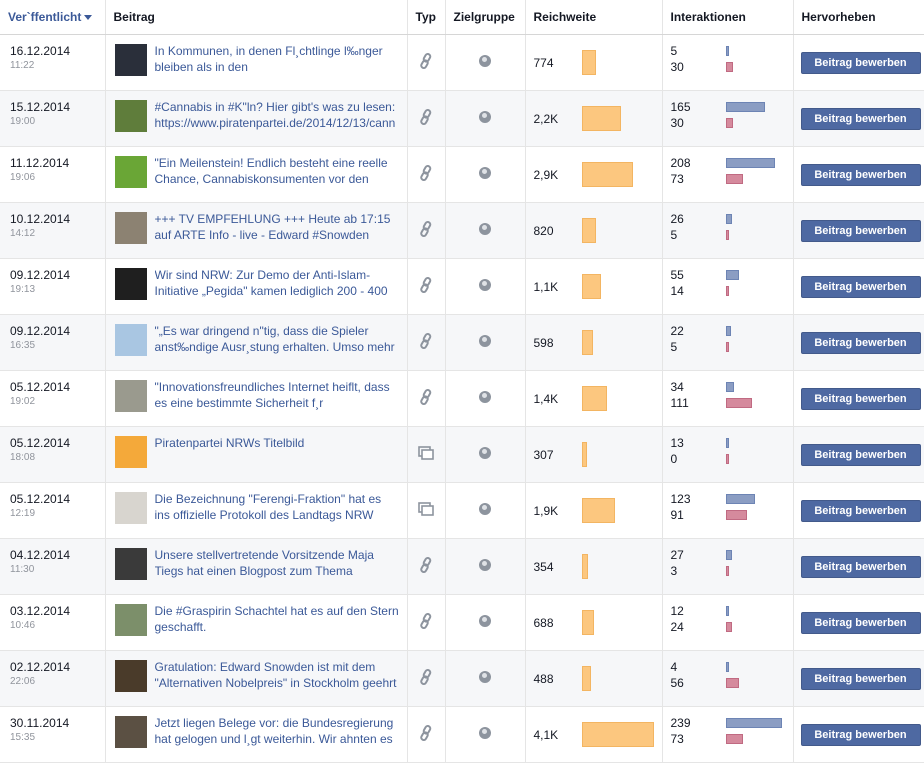 This screenshot has height=771, width=924. Describe the element at coordinates (485, 17) in the screenshot. I see `column-header-audience: Zielgruppe` at that location.